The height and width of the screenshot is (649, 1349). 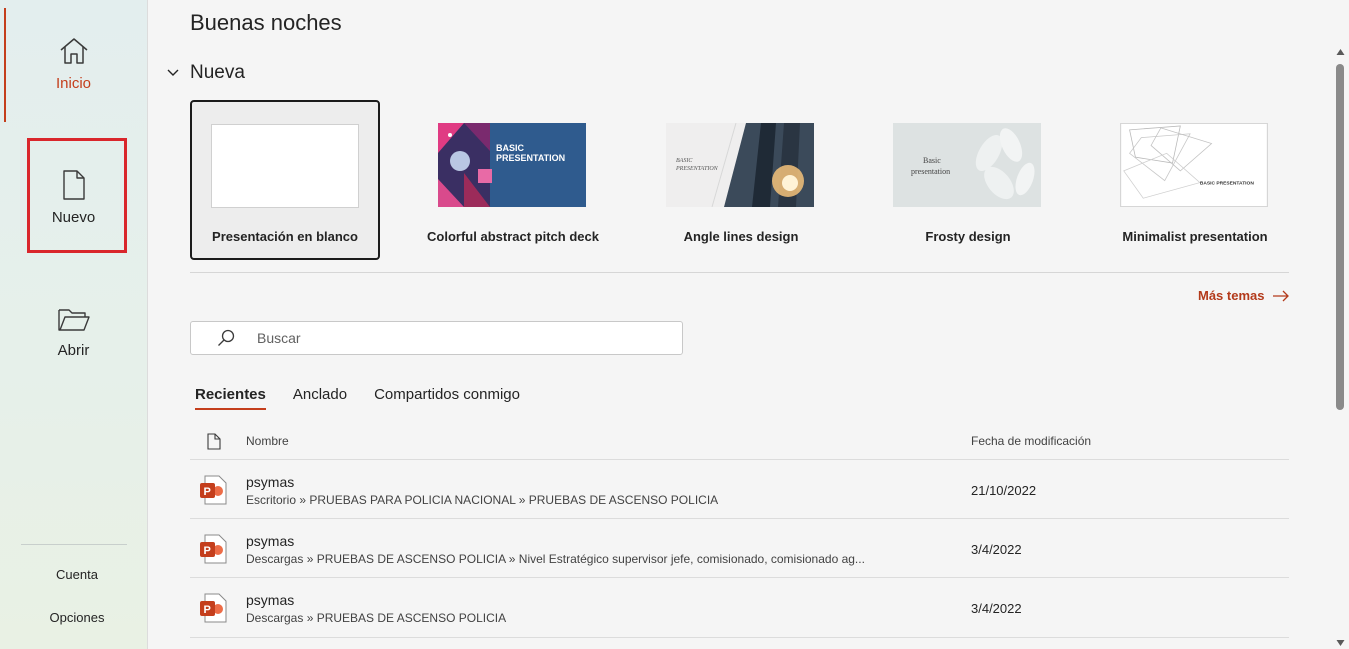 What do you see at coordinates (930, 171) in the screenshot?
I see `svg-text: presentation` at bounding box center [930, 171].